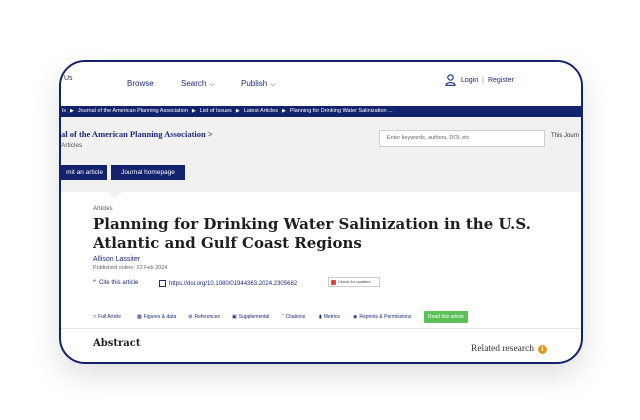 The image size is (640, 420). What do you see at coordinates (148, 172) in the screenshot?
I see `journal-homepage-button: Journal homepage` at bounding box center [148, 172].